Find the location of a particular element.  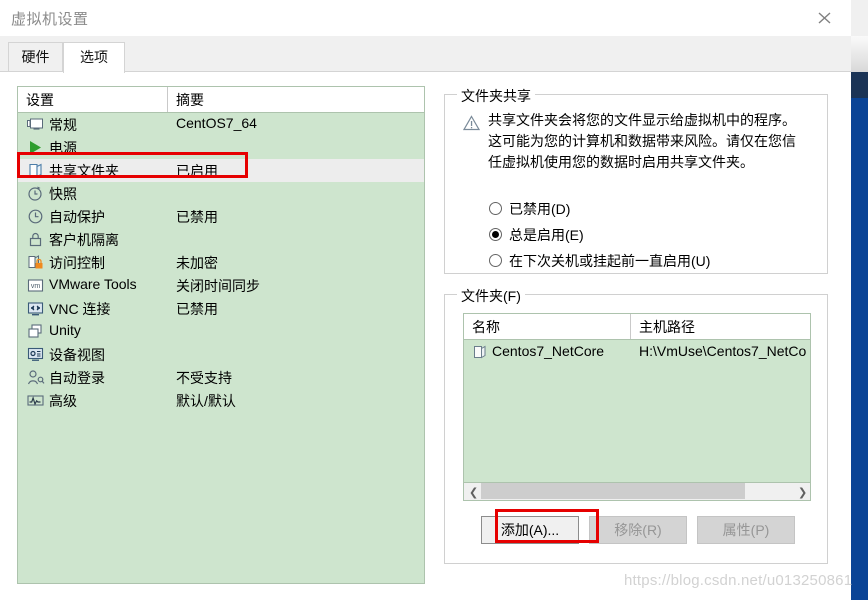

column-header-host-path: 主机路径 is located at coordinates (667, 327).